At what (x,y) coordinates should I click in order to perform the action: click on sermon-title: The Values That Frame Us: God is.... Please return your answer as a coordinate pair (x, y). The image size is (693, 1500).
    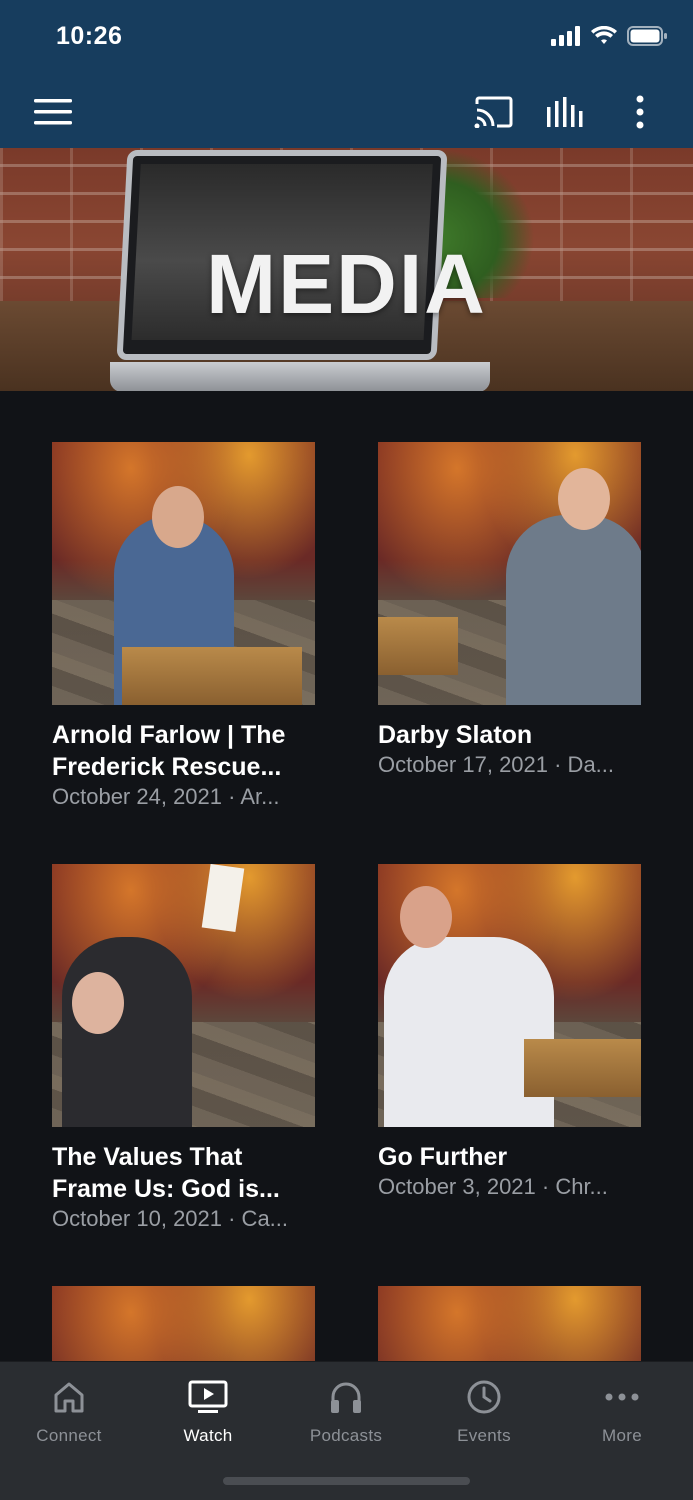
    Looking at the image, I should click on (183, 1173).